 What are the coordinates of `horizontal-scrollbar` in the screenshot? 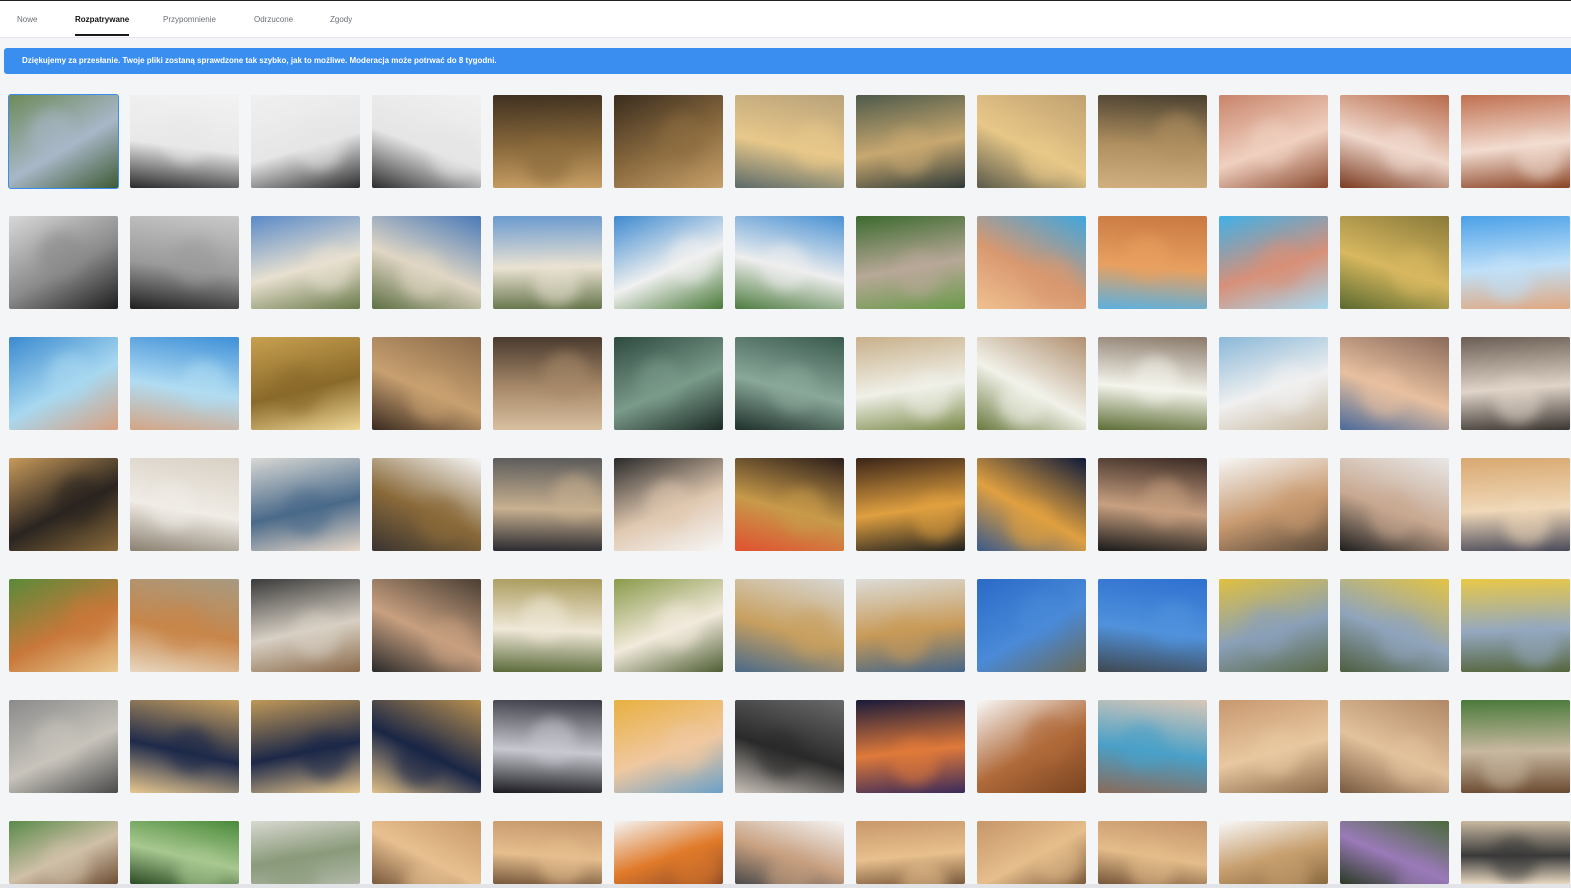 It's located at (785, 886).